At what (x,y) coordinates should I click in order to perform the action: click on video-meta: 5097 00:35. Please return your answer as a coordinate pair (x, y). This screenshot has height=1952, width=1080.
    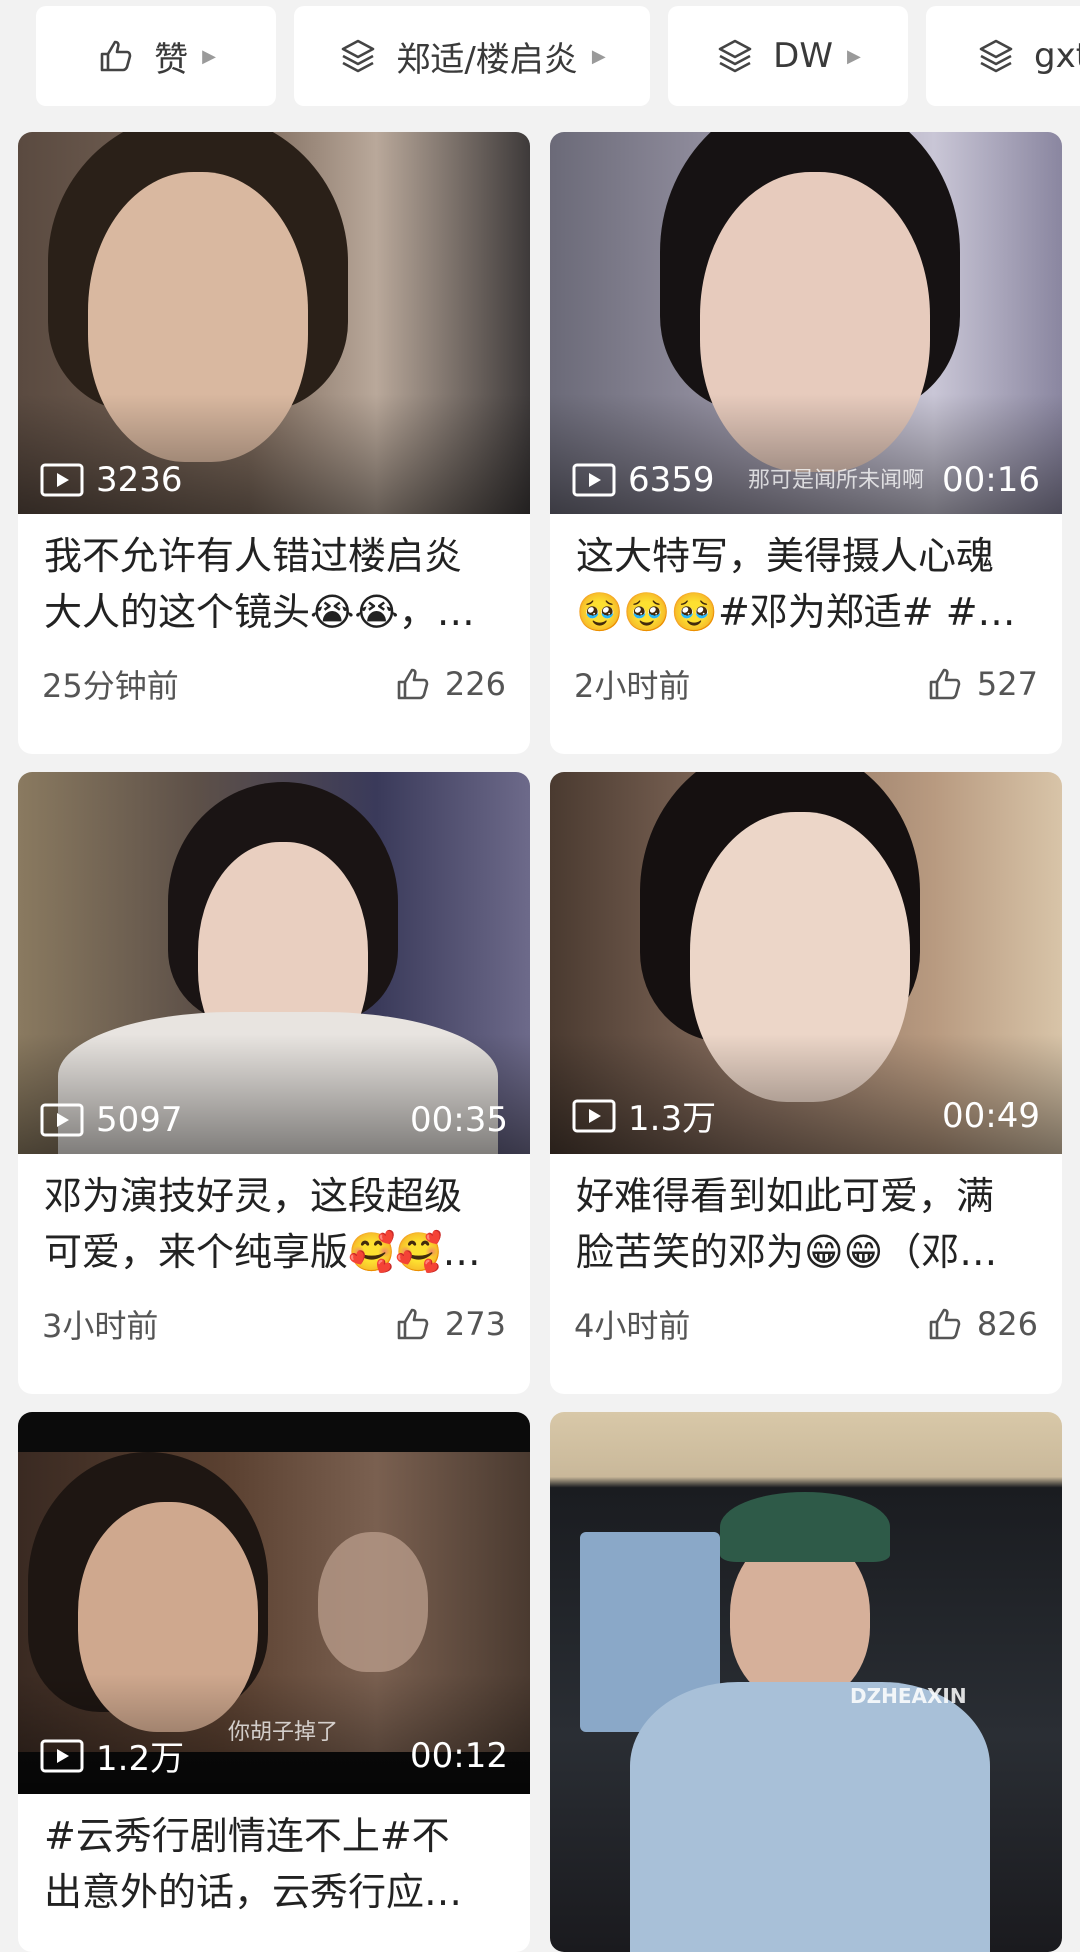
    Looking at the image, I should click on (274, 1120).